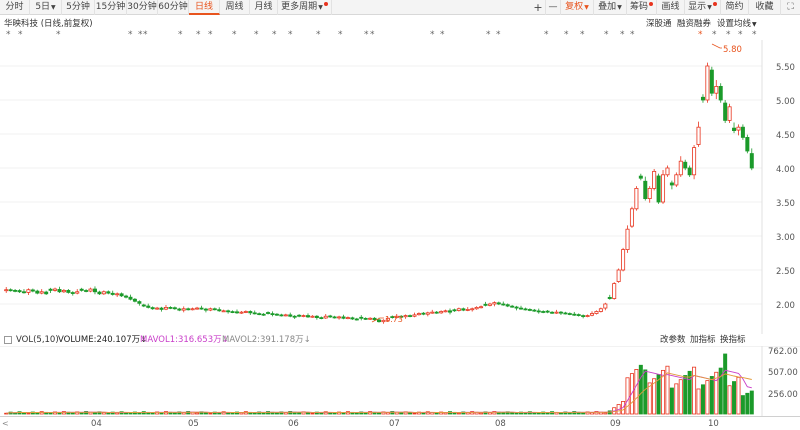 This screenshot has height=430, width=800. I want to click on tab-monthly: 月线, so click(264, 7).